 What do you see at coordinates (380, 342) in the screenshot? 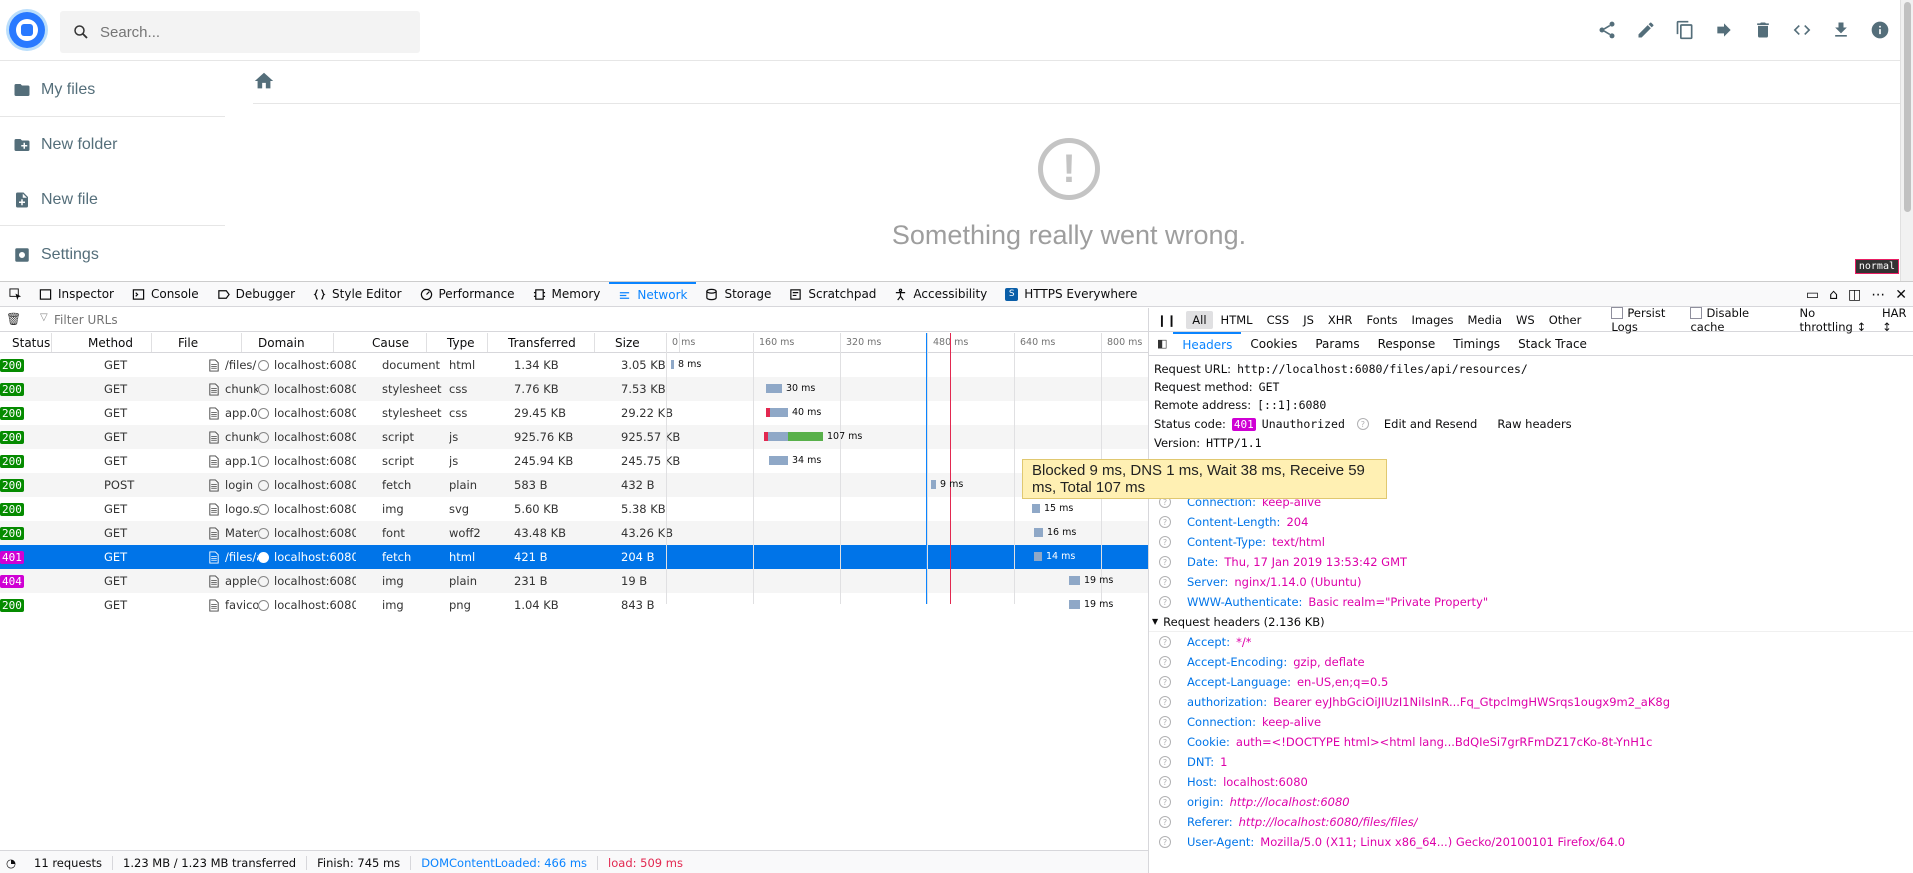
I see `col-cause: Cause` at bounding box center [380, 342].